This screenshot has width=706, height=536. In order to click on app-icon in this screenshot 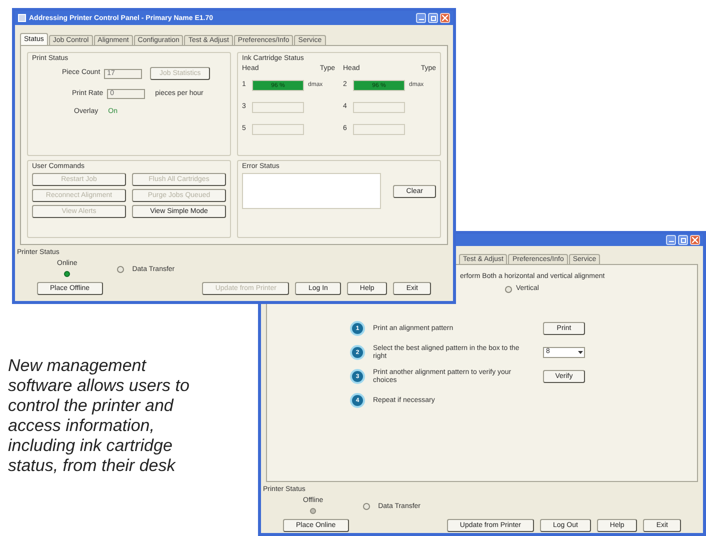, I will do `click(22, 18)`.